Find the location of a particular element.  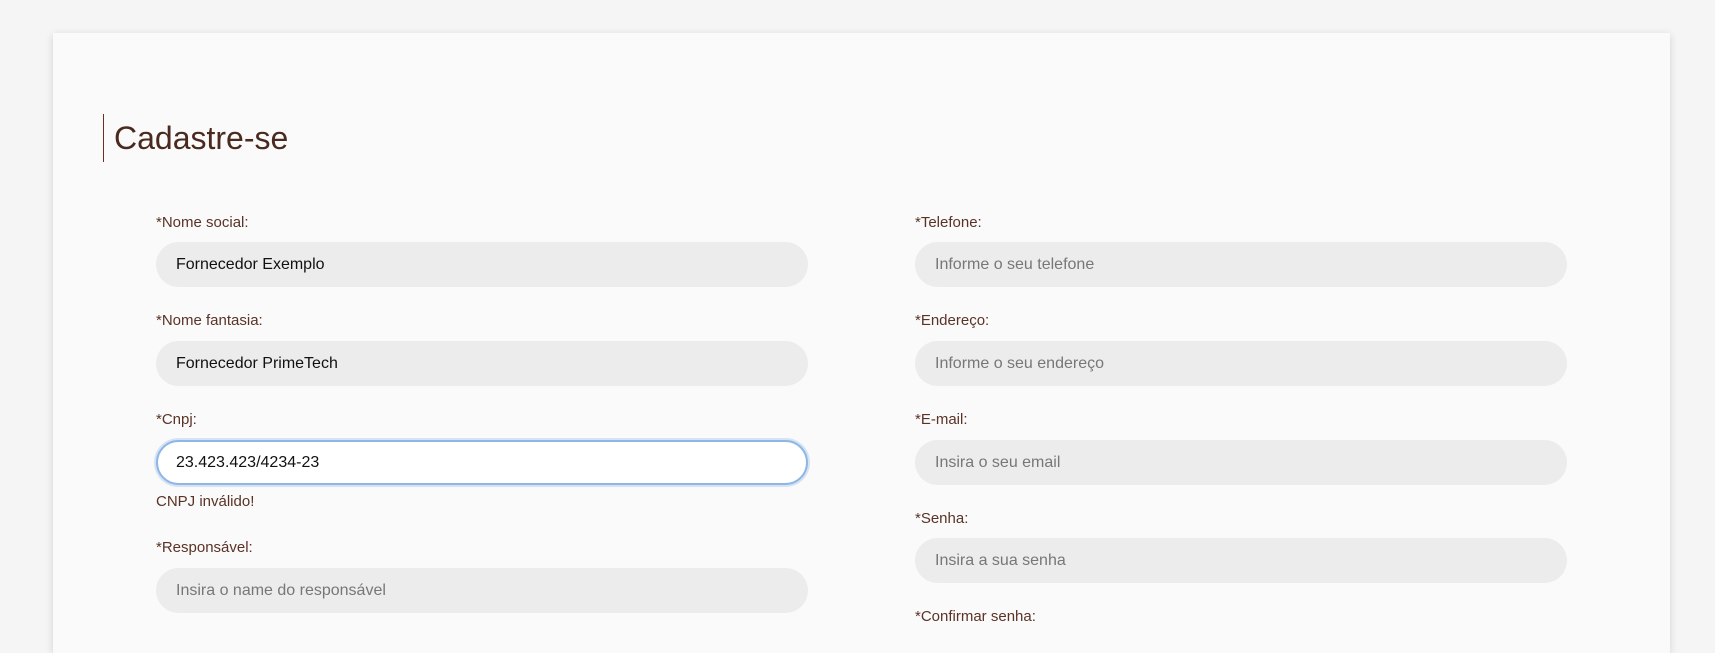

cnpj-label: *Cnpj: is located at coordinates (176, 419).